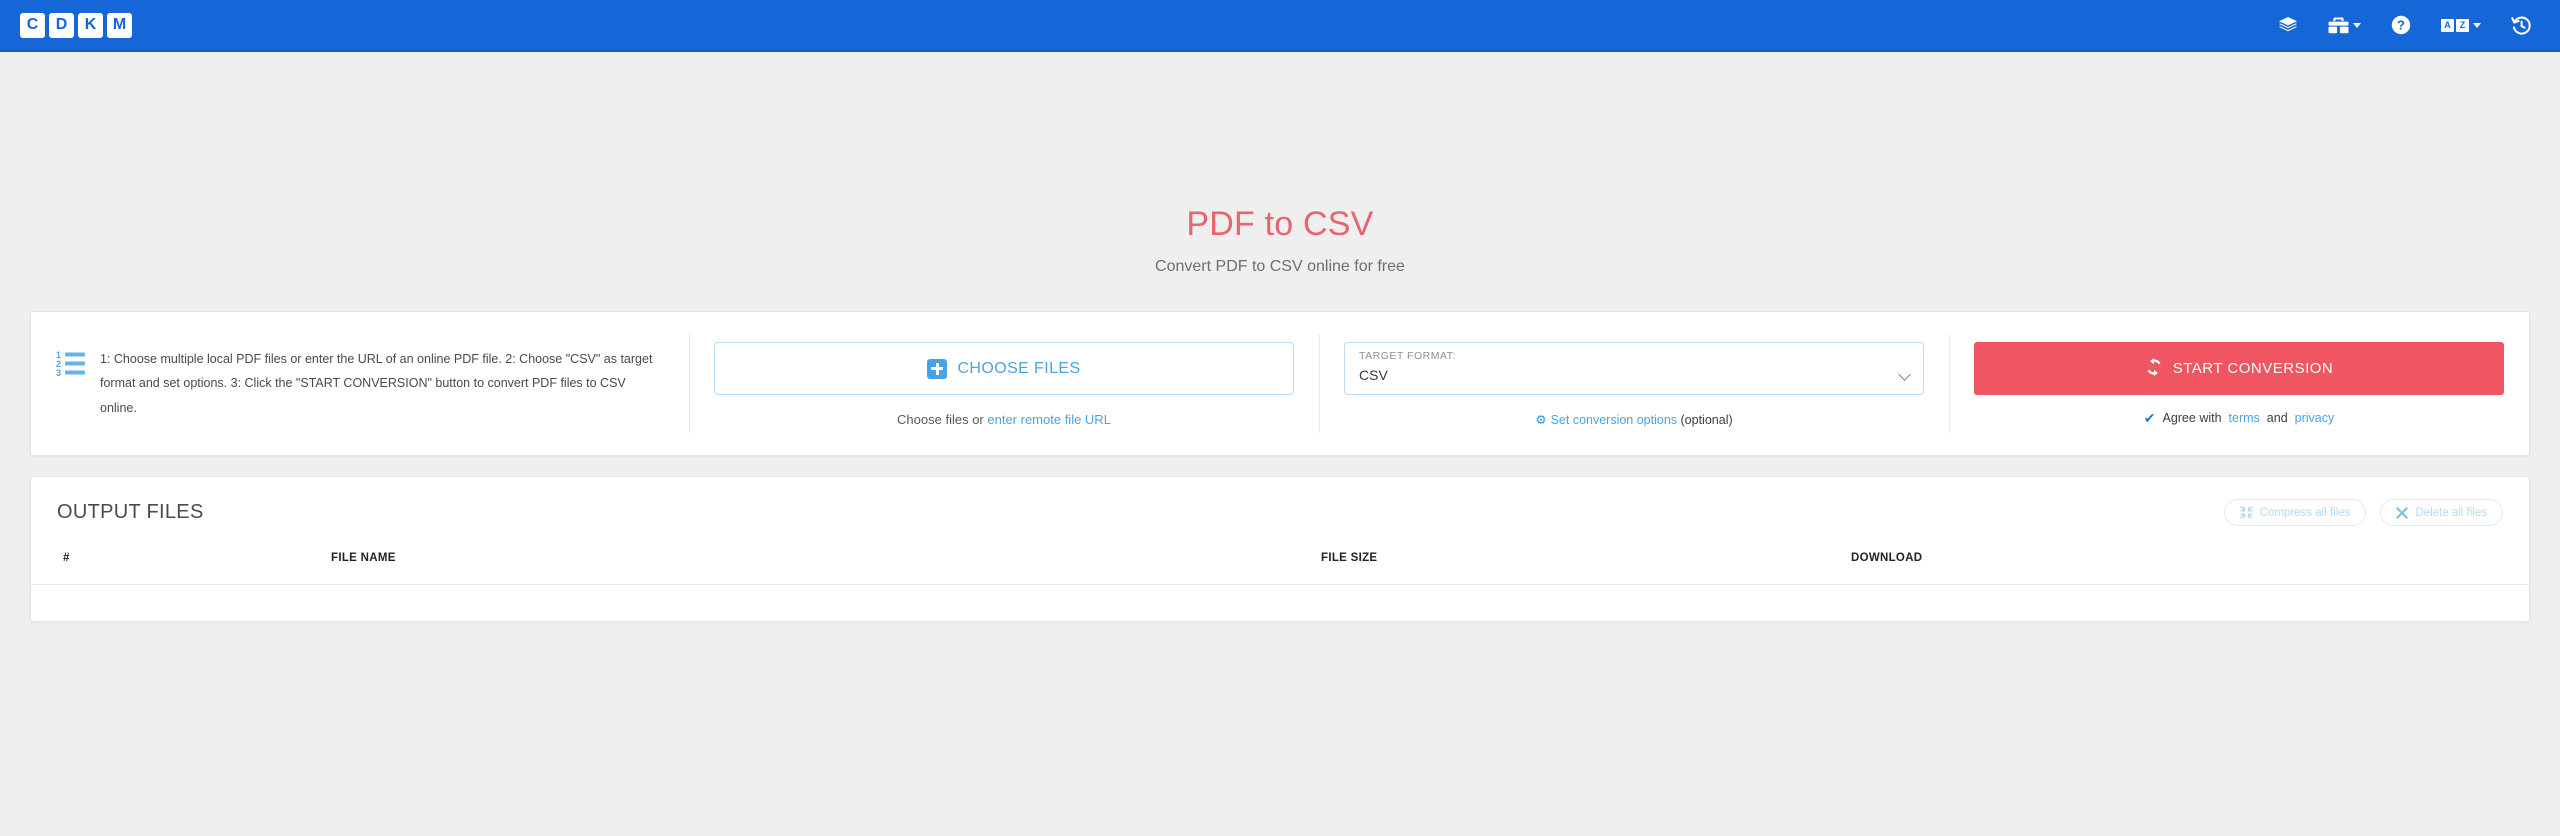 This screenshot has height=836, width=2560. I want to click on refresh-icon, so click(2154, 368).